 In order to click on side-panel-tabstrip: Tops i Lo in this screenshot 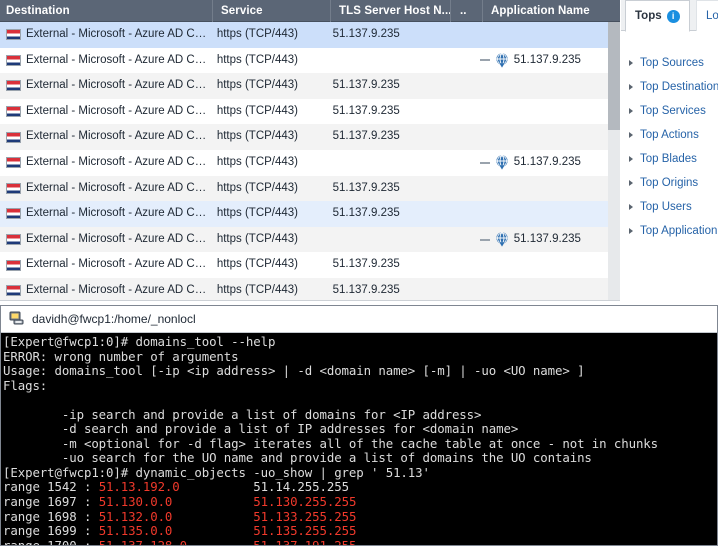, I will do `click(669, 16)`.